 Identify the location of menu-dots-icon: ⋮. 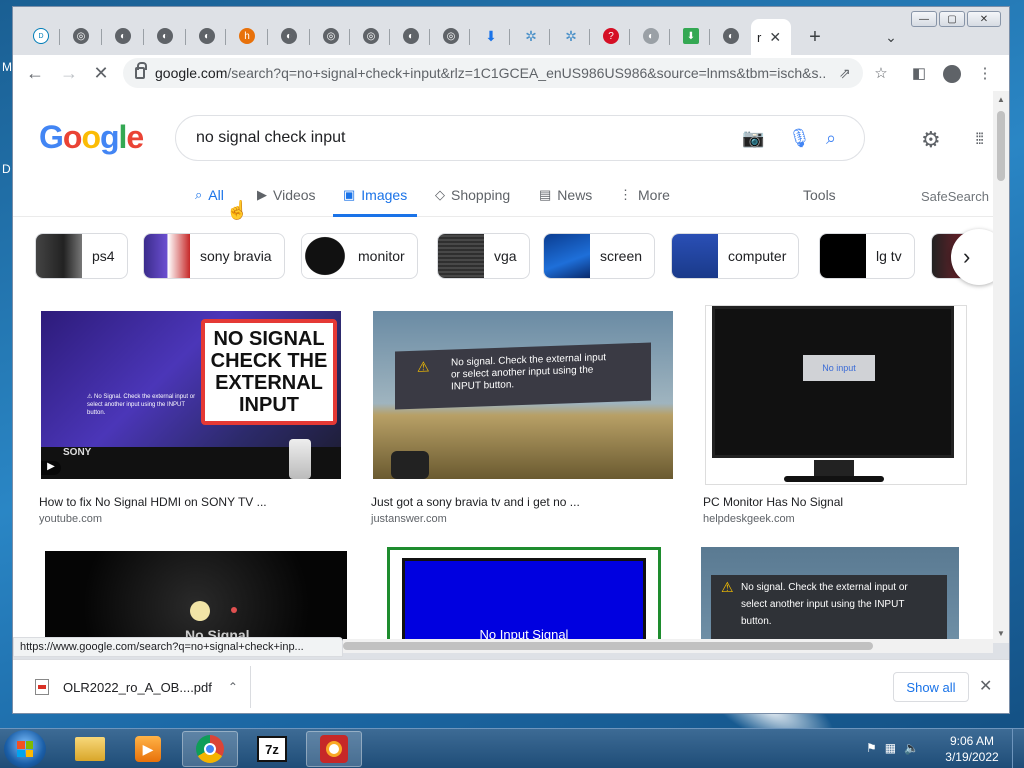
(985, 73).